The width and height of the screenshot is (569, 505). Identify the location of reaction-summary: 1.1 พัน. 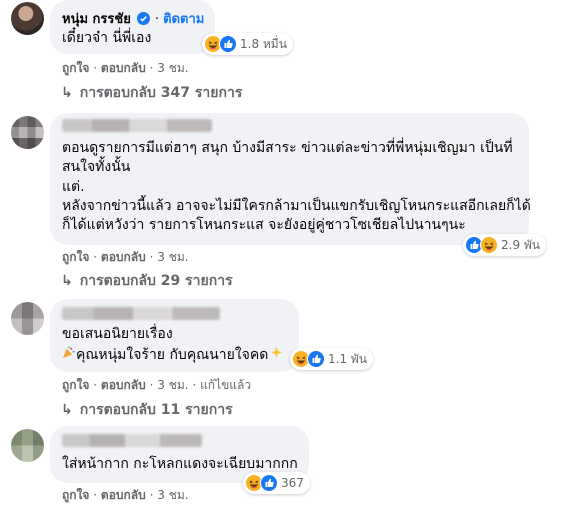
(332, 359).